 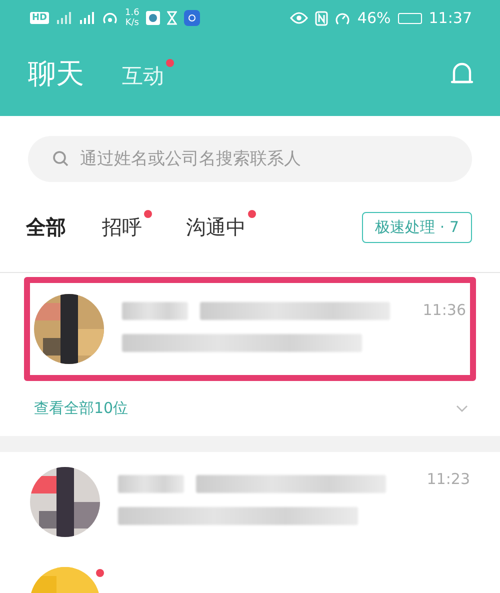 What do you see at coordinates (342, 18) in the screenshot?
I see `gauge-icon` at bounding box center [342, 18].